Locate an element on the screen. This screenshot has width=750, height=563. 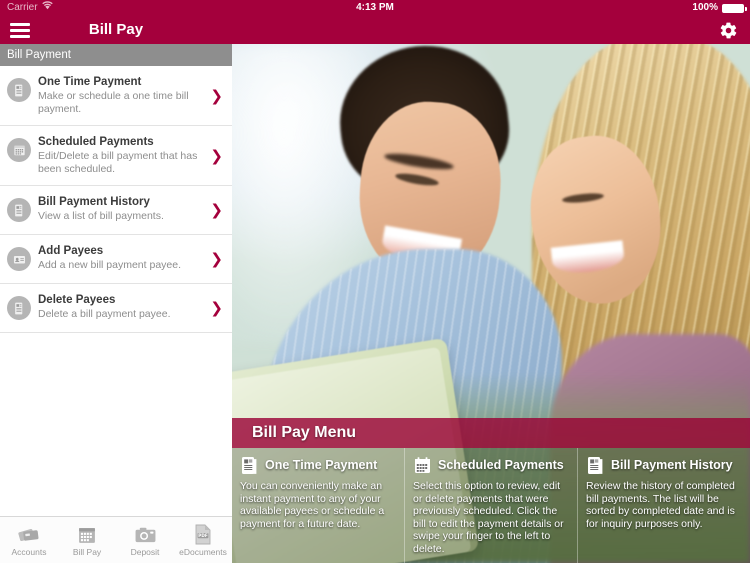
status-bar-time: 4:13 PM is located at coordinates (375, 7).